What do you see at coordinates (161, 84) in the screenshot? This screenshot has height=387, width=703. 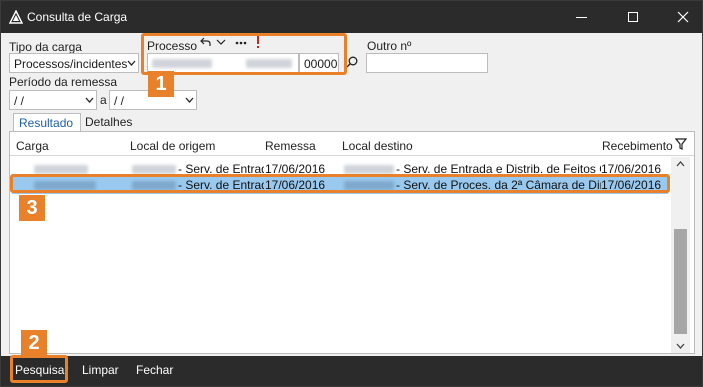 I see `annotation-badge: 1` at bounding box center [161, 84].